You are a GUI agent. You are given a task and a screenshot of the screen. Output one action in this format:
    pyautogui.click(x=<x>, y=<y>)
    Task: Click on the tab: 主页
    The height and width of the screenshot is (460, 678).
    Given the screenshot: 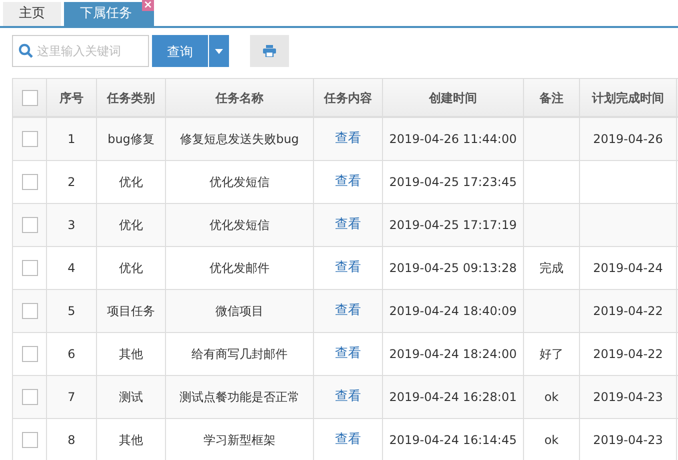 What is the action you would take?
    pyautogui.click(x=32, y=14)
    